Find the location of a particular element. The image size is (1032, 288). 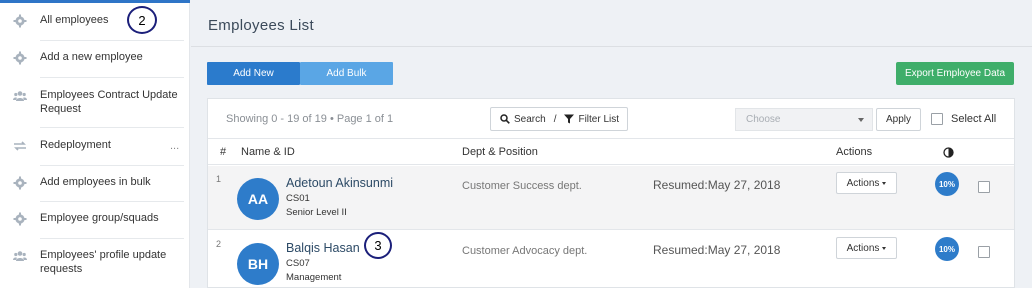

annotation-badge: 2 is located at coordinates (142, 20).